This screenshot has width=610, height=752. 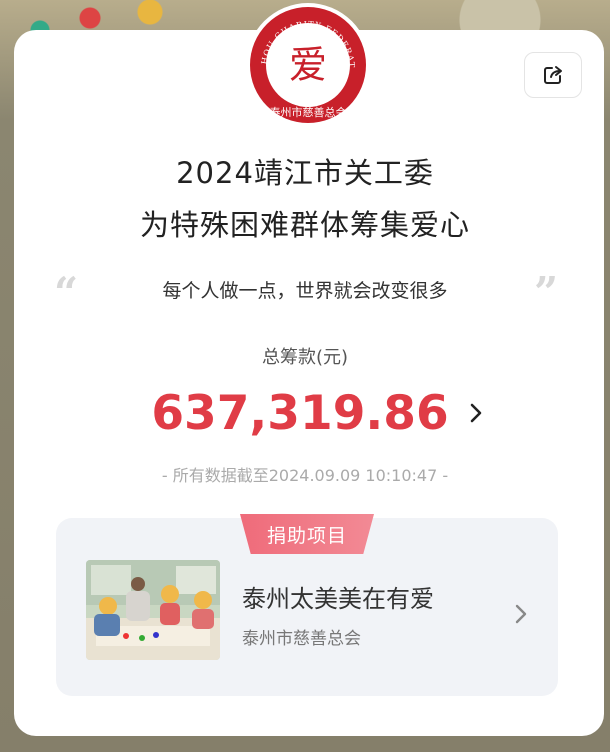 What do you see at coordinates (305, 357) in the screenshot?
I see `total-raised-label: 总筹款(元)` at bounding box center [305, 357].